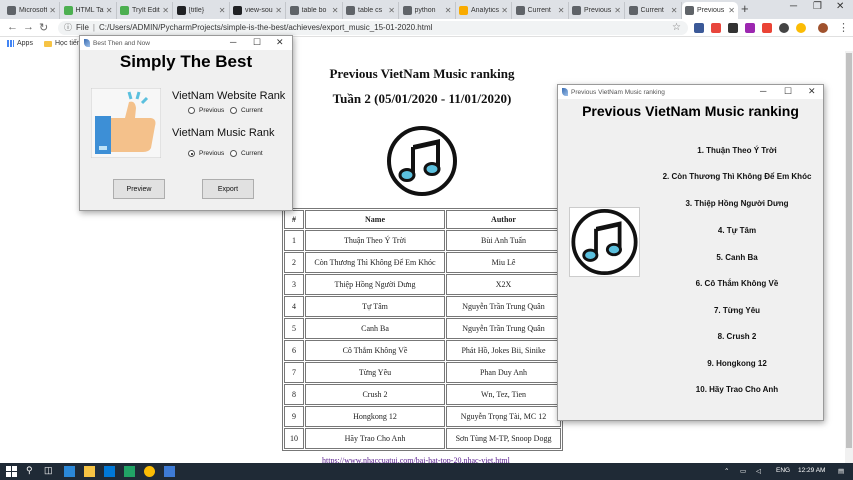  What do you see at coordinates (737, 150) in the screenshot?
I see `preview-song-item: 1. Thuận Theo Ý Trời` at bounding box center [737, 150].